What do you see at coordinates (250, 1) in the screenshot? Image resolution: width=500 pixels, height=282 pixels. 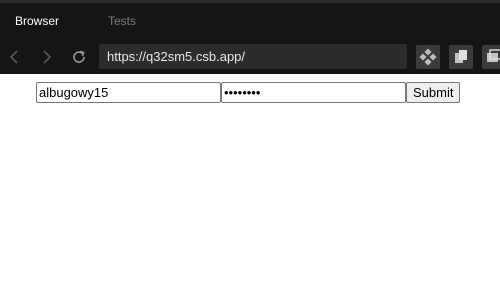 I see `top-strip` at bounding box center [250, 1].